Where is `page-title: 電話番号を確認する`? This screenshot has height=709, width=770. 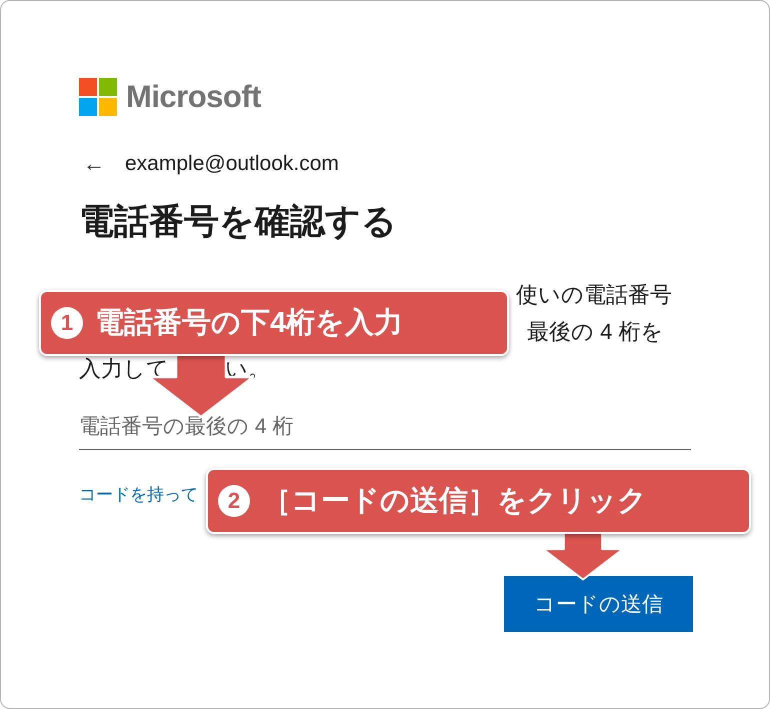
page-title: 電話番号を確認する is located at coordinates (238, 222).